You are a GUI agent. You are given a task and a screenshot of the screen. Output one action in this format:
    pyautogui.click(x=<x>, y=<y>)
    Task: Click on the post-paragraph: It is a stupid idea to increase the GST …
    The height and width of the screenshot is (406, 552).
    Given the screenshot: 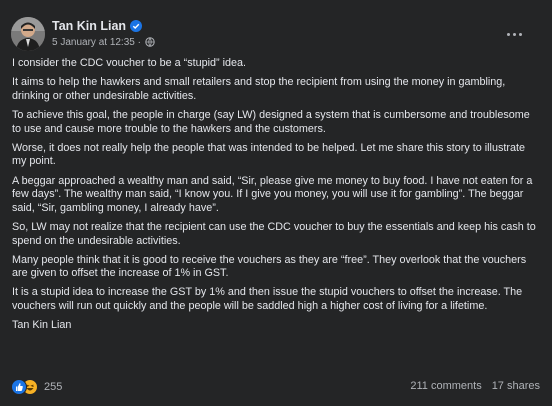 What is the action you would take?
    pyautogui.click(x=267, y=299)
    